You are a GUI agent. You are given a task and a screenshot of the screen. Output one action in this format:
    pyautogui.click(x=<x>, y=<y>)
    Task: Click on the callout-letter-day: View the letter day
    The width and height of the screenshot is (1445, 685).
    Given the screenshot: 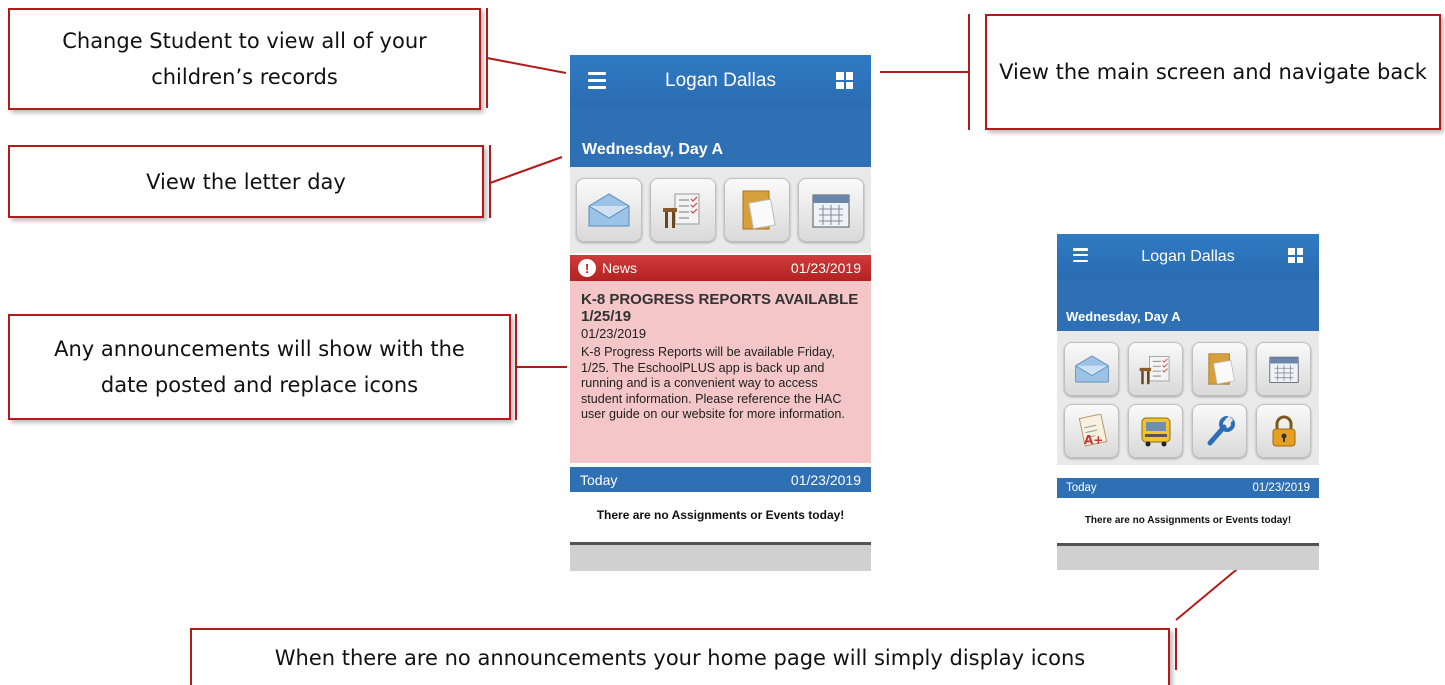 What is the action you would take?
    pyautogui.click(x=246, y=181)
    